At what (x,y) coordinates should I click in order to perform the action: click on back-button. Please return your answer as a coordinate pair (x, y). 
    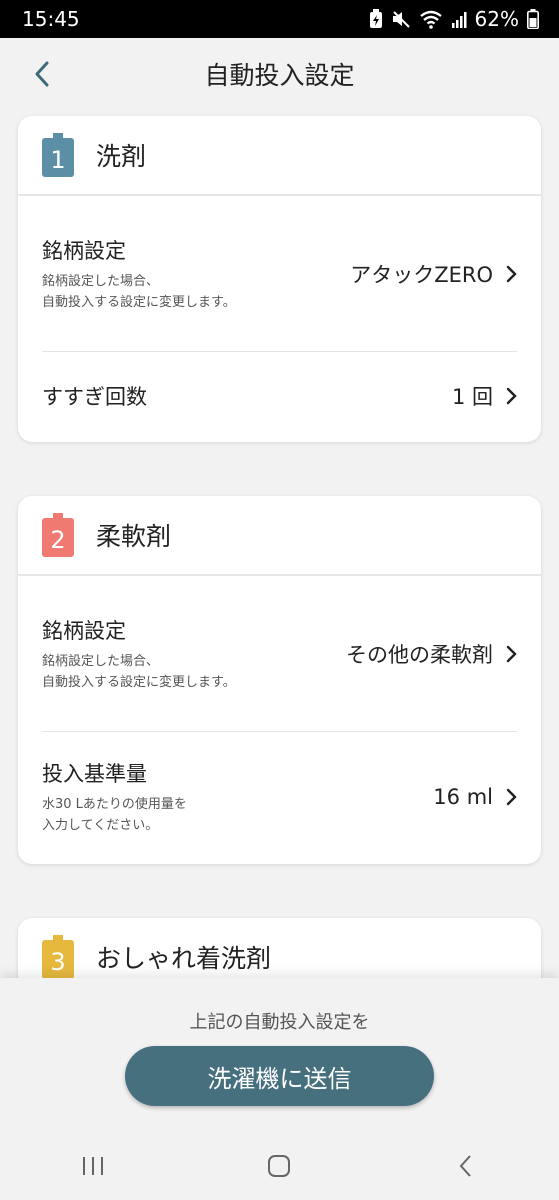
    Looking at the image, I should click on (42, 74).